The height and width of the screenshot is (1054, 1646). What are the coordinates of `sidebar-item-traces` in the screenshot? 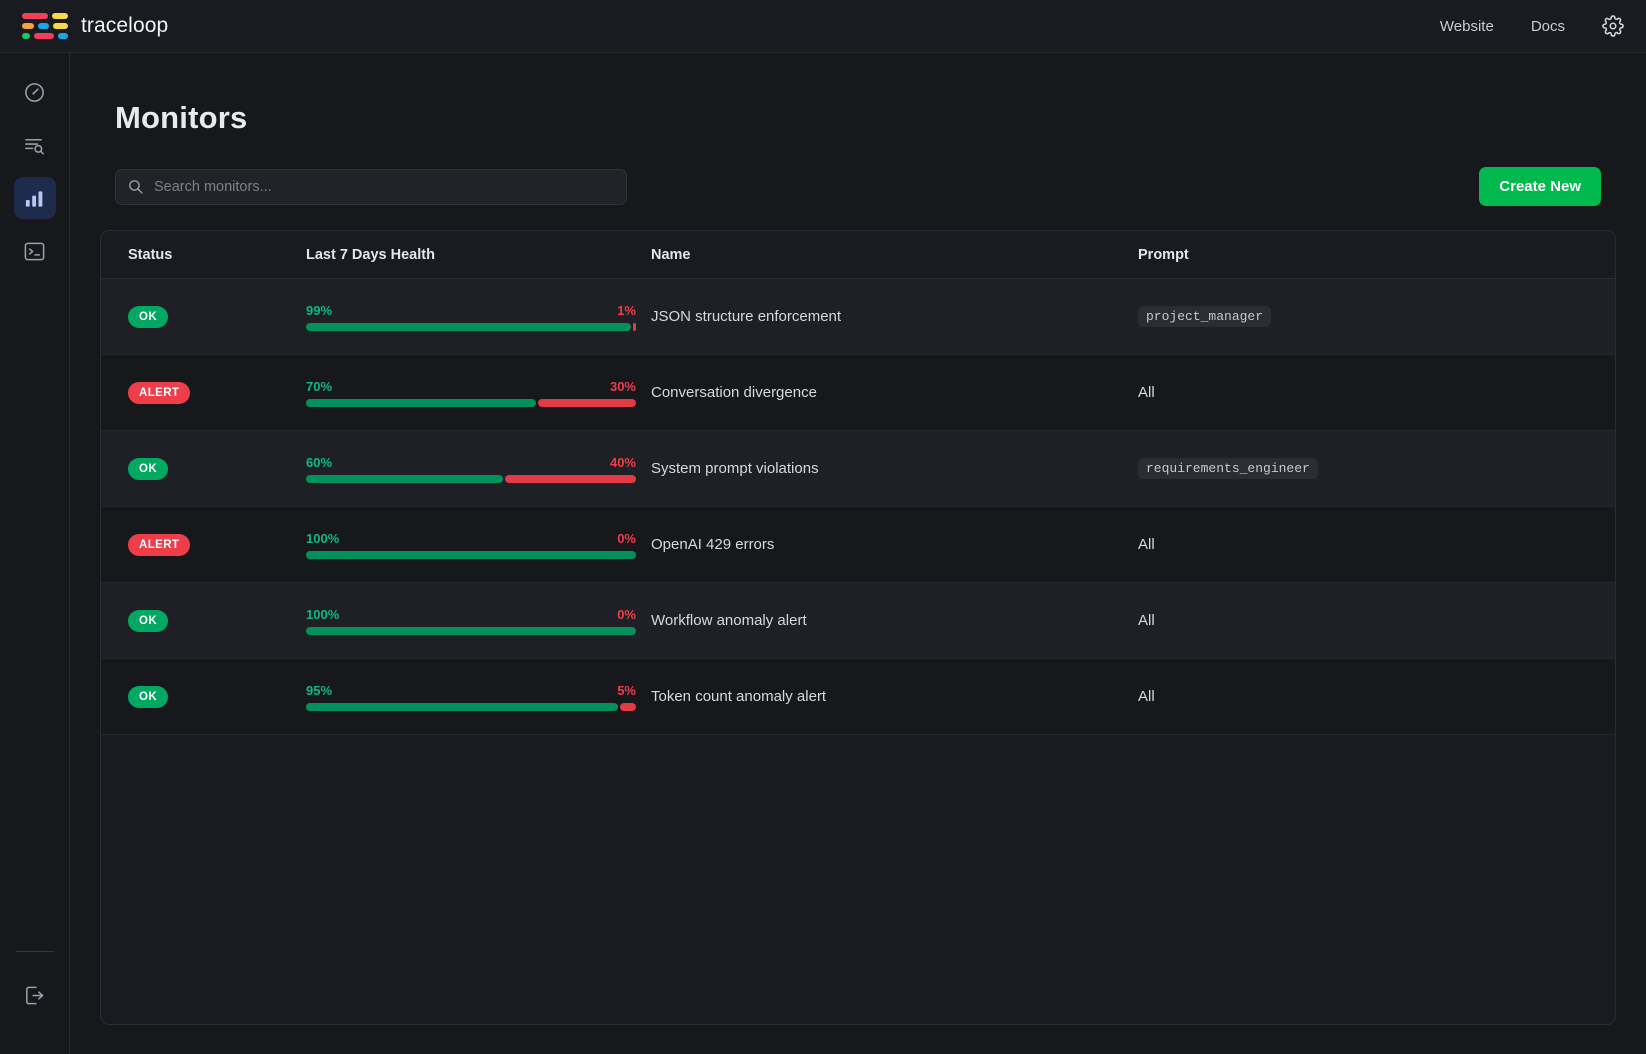 It's located at (35, 145).